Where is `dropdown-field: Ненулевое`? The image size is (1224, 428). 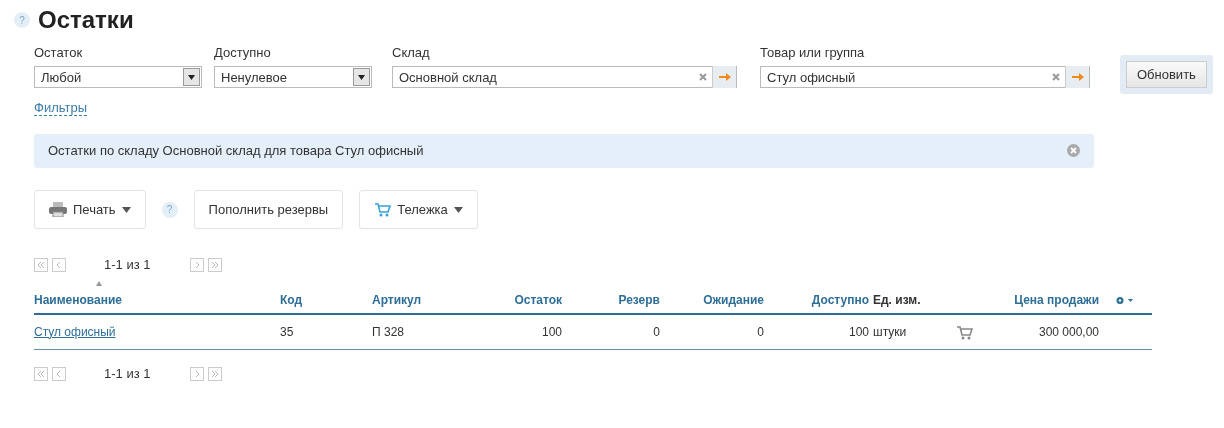 dropdown-field: Ненулевое is located at coordinates (293, 77).